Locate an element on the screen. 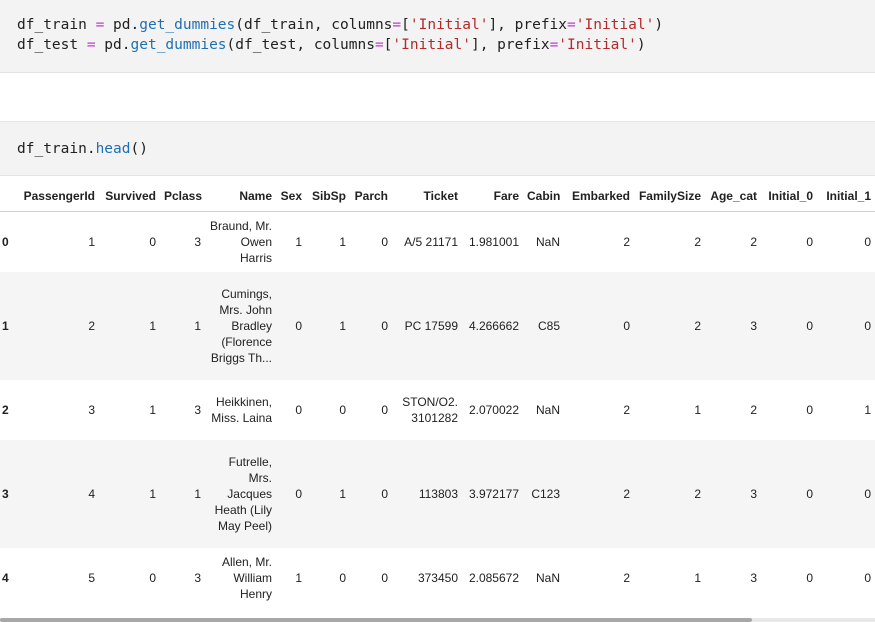 The width and height of the screenshot is (875, 622). column-header: Initial_1 is located at coordinates (846, 196).